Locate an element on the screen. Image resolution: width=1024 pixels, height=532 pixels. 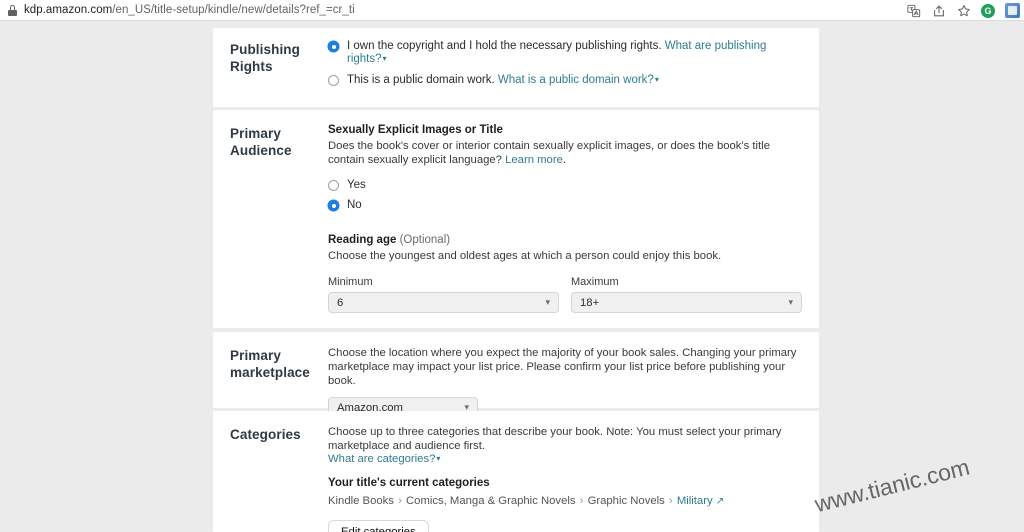
maximum-age-value: 18+ is located at coordinates (590, 302).